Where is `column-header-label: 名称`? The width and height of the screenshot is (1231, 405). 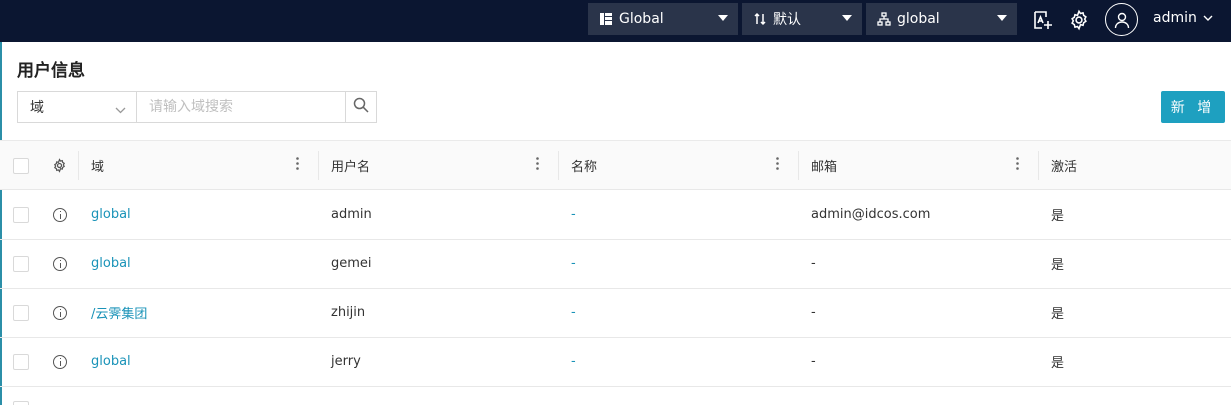 column-header-label: 名称 is located at coordinates (584, 167).